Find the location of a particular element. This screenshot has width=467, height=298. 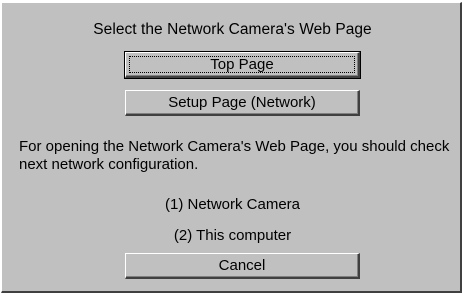

cancel-button: Cancel is located at coordinates (242, 266).